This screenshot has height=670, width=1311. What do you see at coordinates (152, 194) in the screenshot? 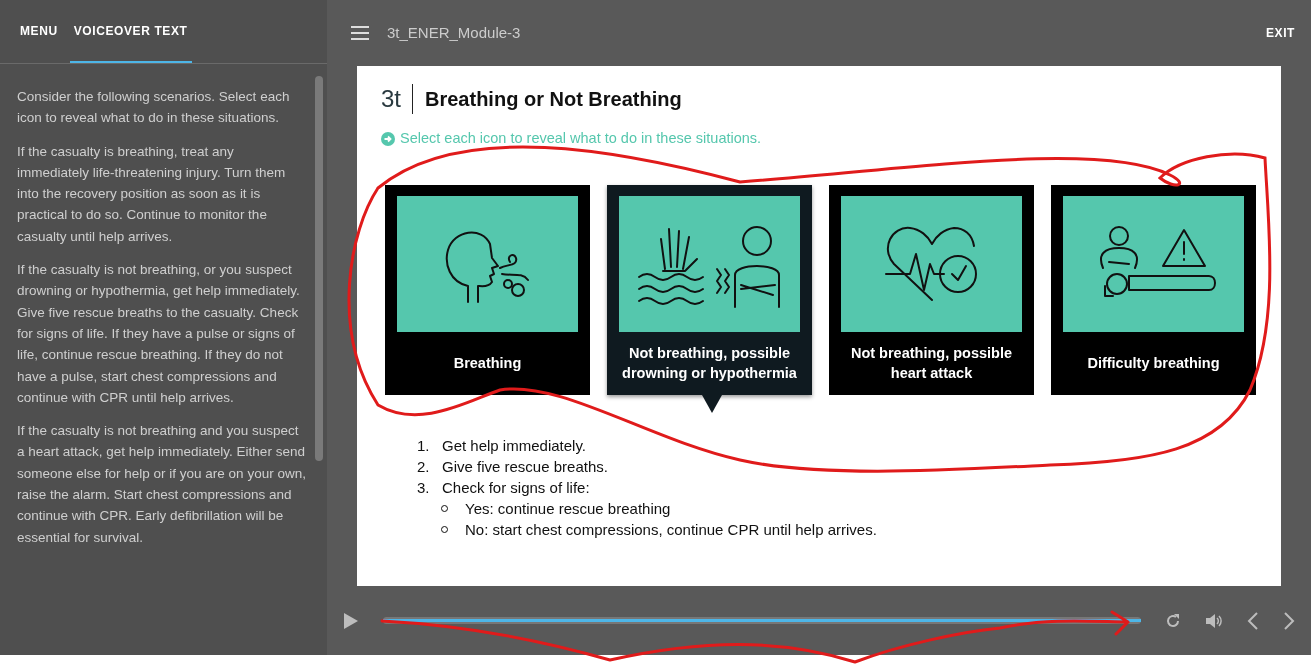
I see `voiceover-paragraph: If the casualty is breathing, treat any immediately life-threatening injury. Turn them into the recovery position as soon as it is practical to do so. Continue to monitor the casualty until help arrives.` at bounding box center [152, 194].